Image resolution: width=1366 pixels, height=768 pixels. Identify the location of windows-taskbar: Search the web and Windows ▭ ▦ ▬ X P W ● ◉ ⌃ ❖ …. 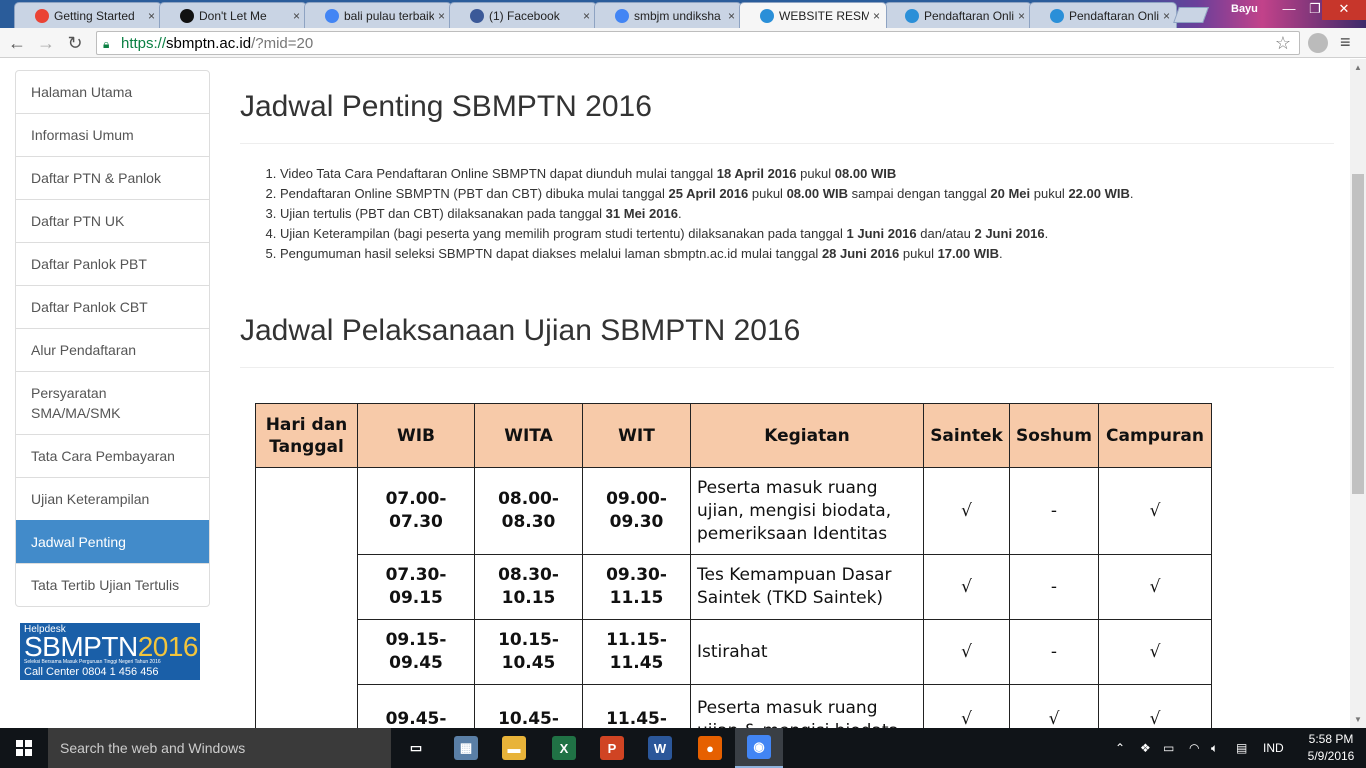
(683, 748).